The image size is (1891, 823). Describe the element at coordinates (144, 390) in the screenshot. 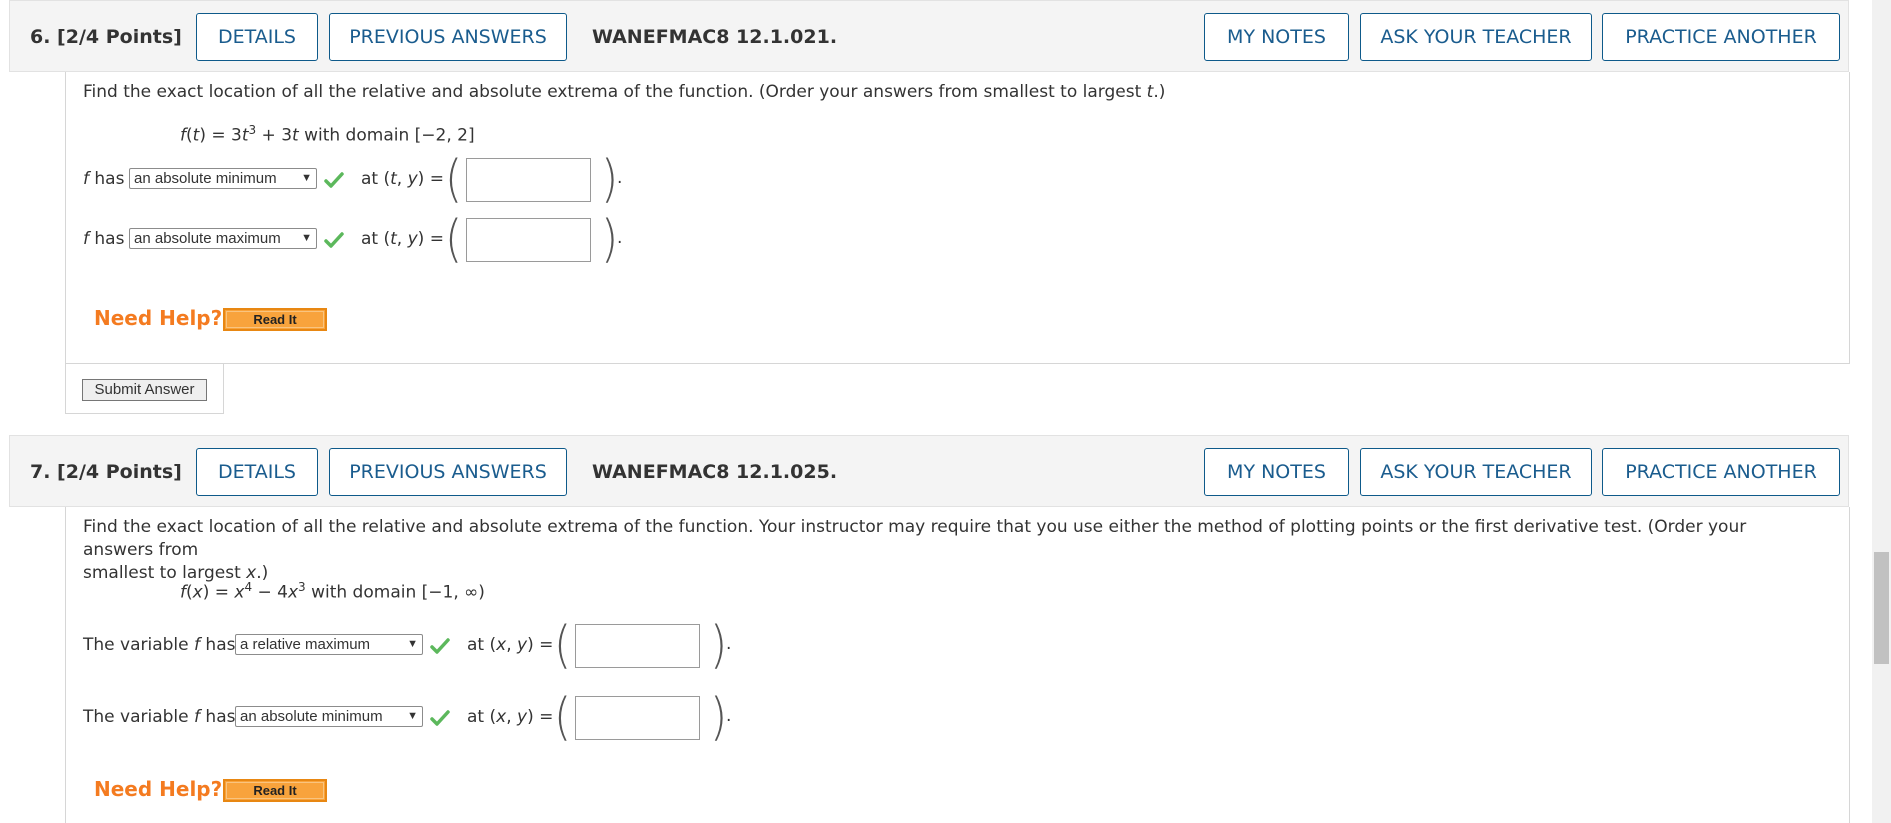

I see `submit-answer-button: Submit Answer` at that location.